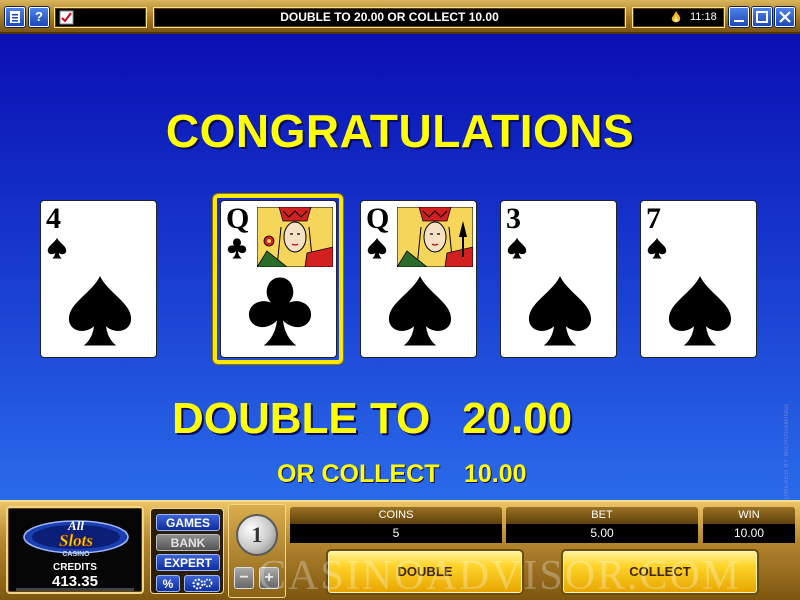 The width and height of the screenshot is (800, 600). Describe the element at coordinates (66, 17) in the screenshot. I see `checkbox-icon` at that location.